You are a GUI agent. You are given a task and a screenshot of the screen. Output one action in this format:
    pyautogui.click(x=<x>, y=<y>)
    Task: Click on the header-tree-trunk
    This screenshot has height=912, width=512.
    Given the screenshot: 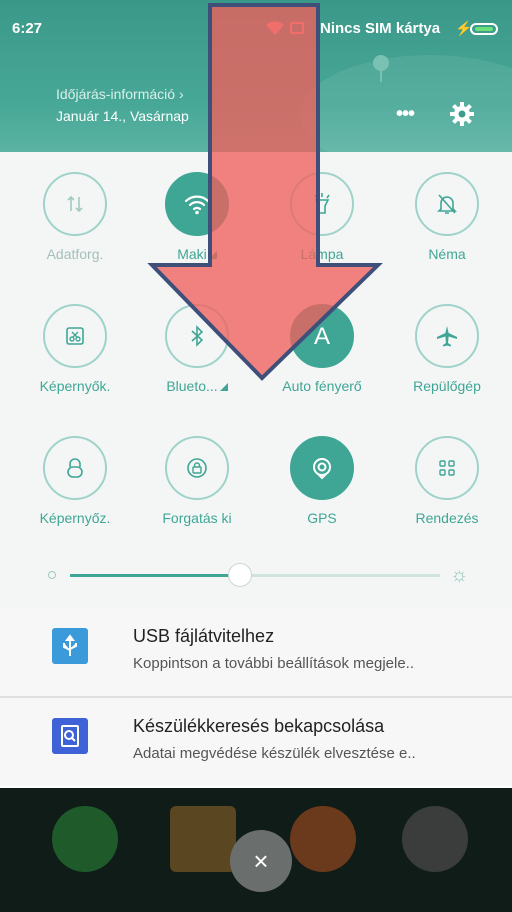 What is the action you would take?
    pyautogui.click(x=381, y=75)
    